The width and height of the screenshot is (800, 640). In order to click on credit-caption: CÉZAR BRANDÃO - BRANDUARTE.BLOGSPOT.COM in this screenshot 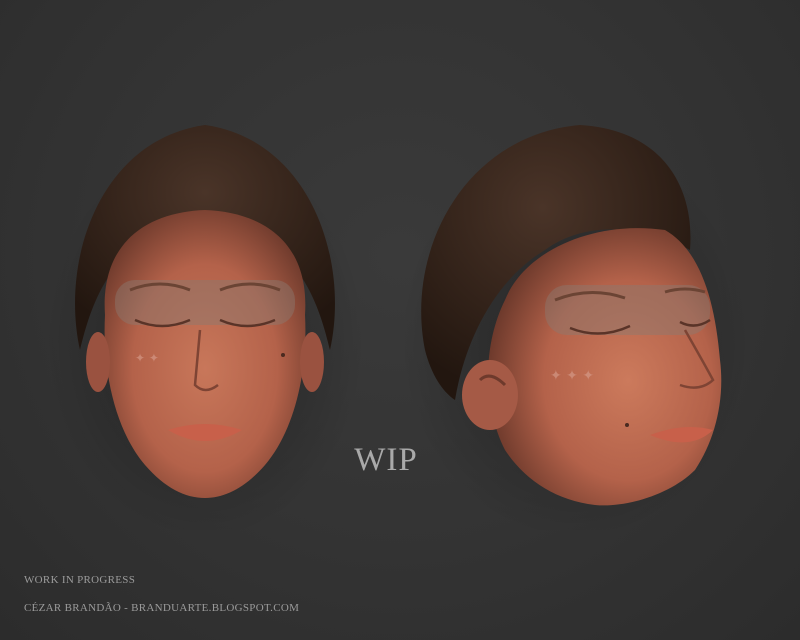, I will do `click(162, 608)`.